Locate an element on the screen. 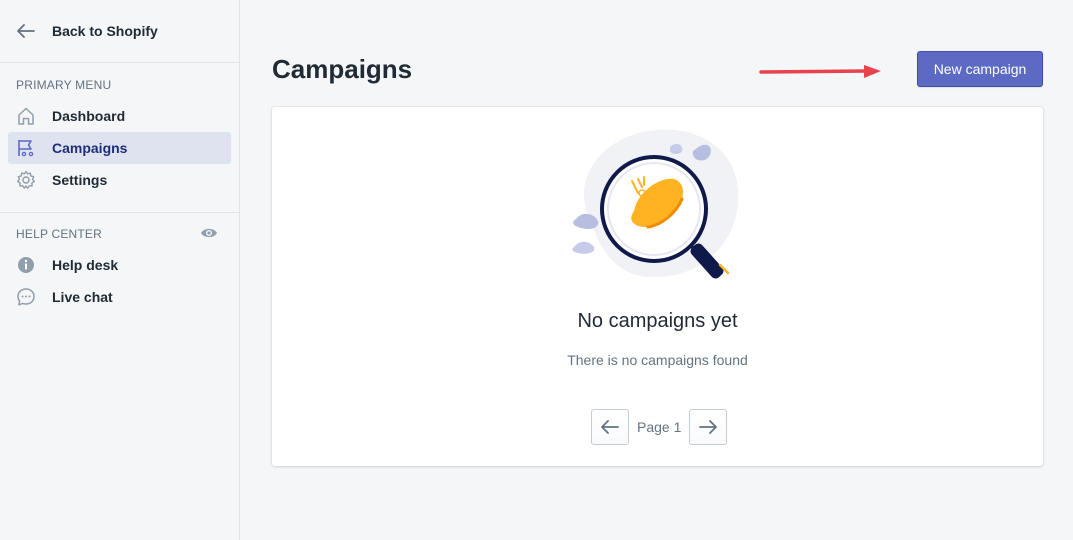  sidebar-item-label: Campaigns is located at coordinates (90, 148).